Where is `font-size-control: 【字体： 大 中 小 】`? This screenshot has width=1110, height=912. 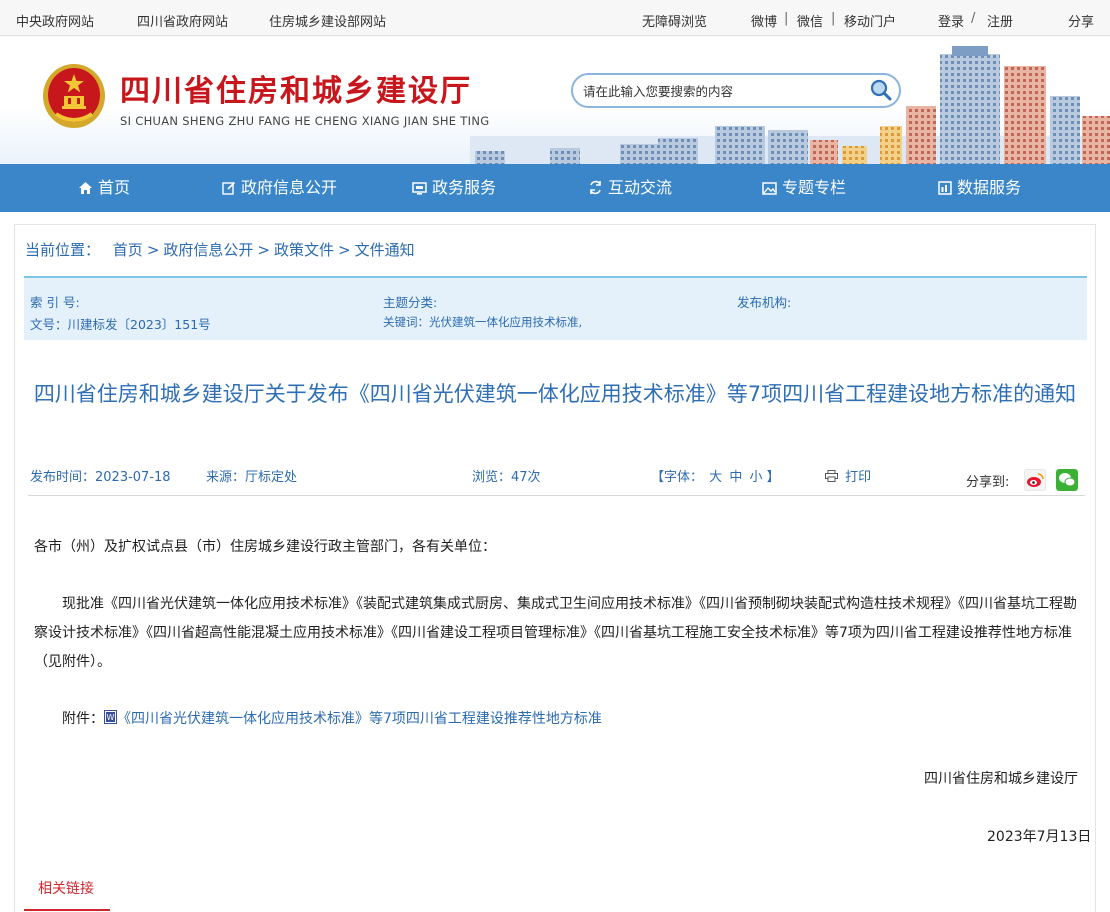 font-size-control: 【字体： 大 中 小 】 is located at coordinates (715, 475).